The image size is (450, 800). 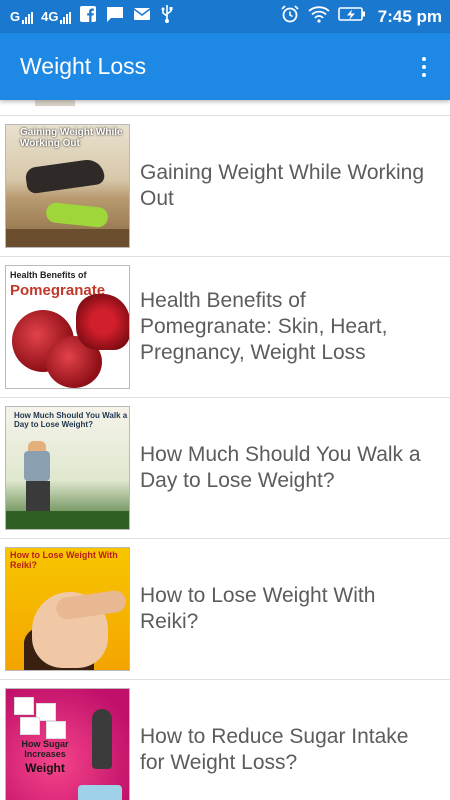 I want to click on list-item-partial, so click(x=225, y=108).